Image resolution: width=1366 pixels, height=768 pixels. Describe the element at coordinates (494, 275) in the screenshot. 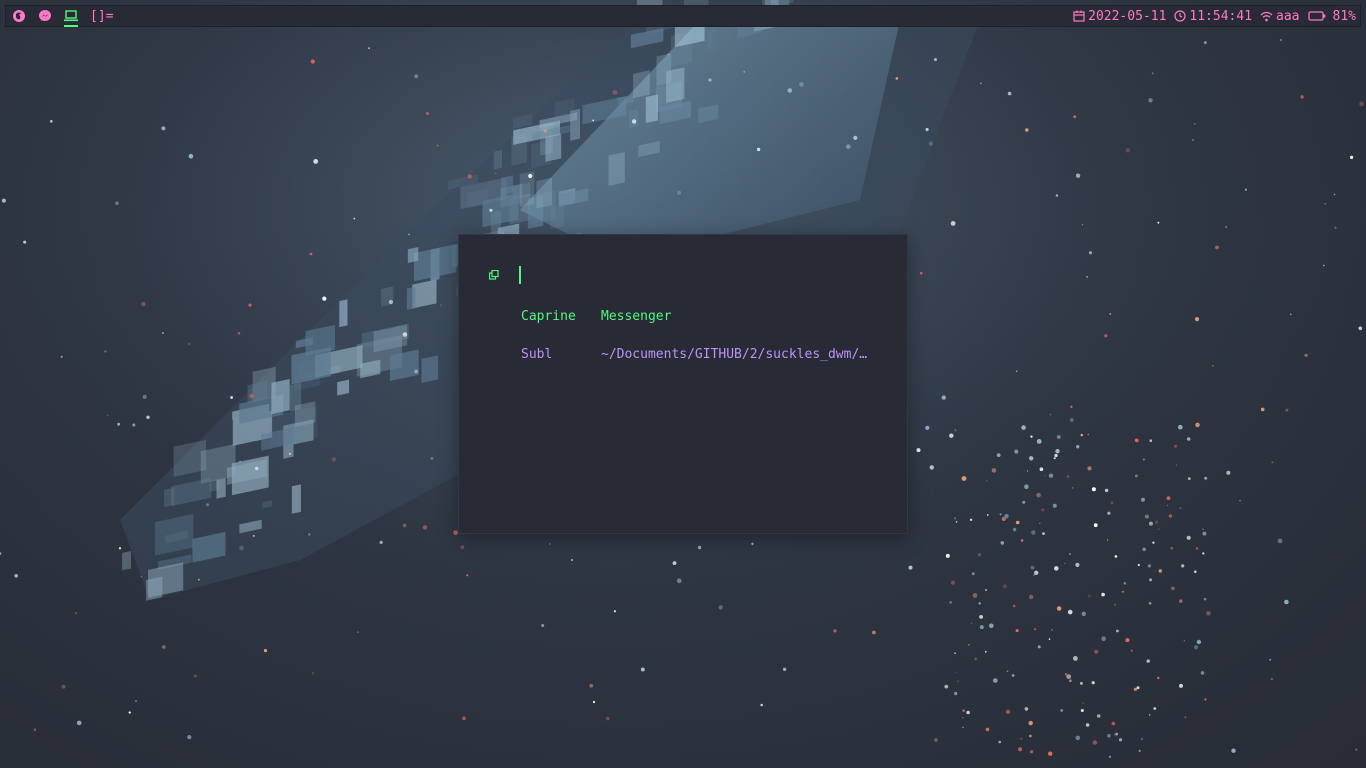

I see `window-switcher-icon` at that location.